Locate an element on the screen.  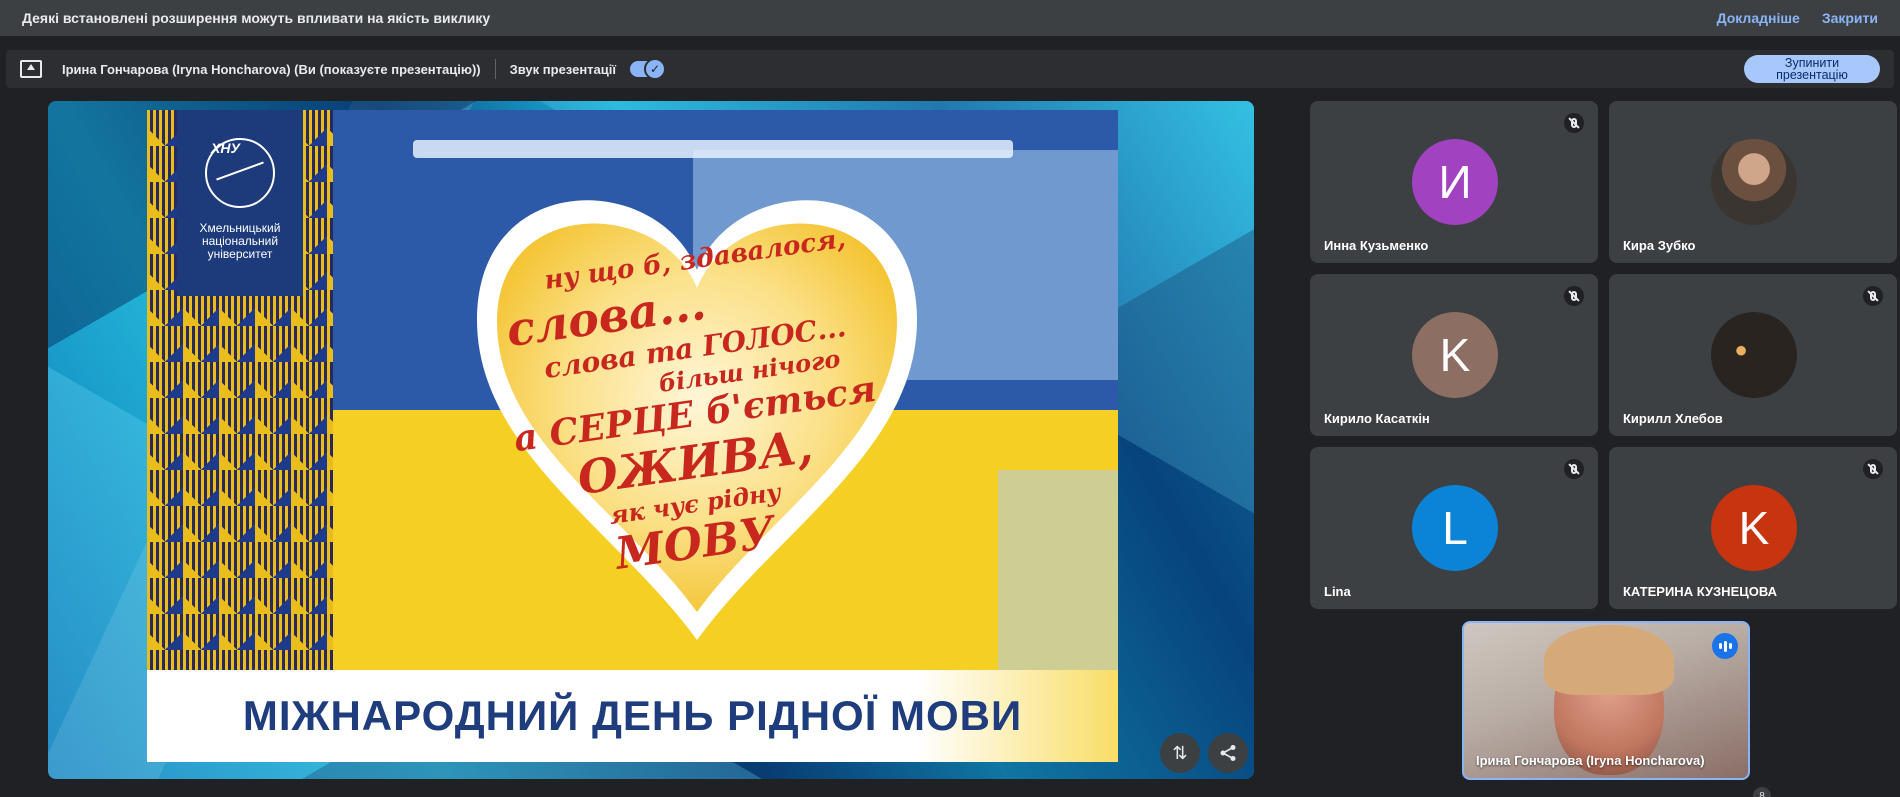
participant-tile: K Кирило Касаткін is located at coordinates (1454, 355).